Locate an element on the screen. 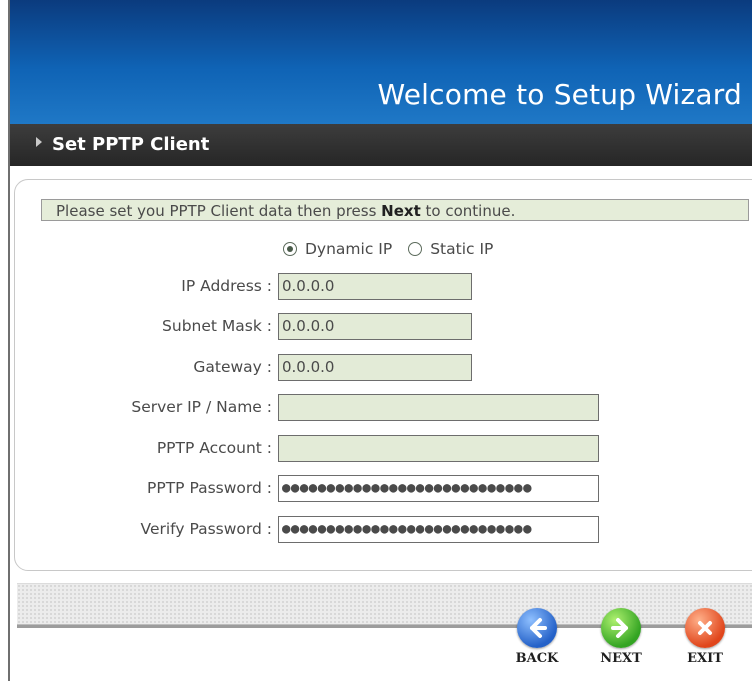  section-title: Set PPTP Client is located at coordinates (131, 144).